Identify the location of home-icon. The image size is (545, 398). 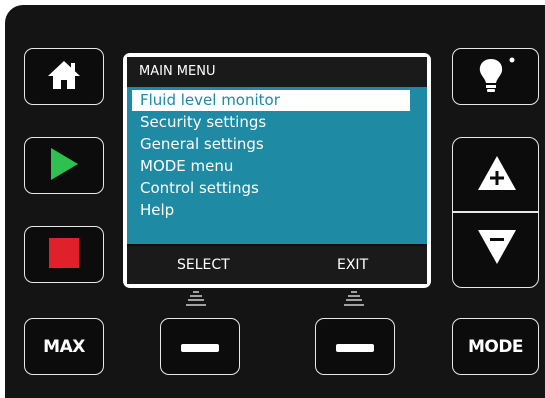
(64, 77).